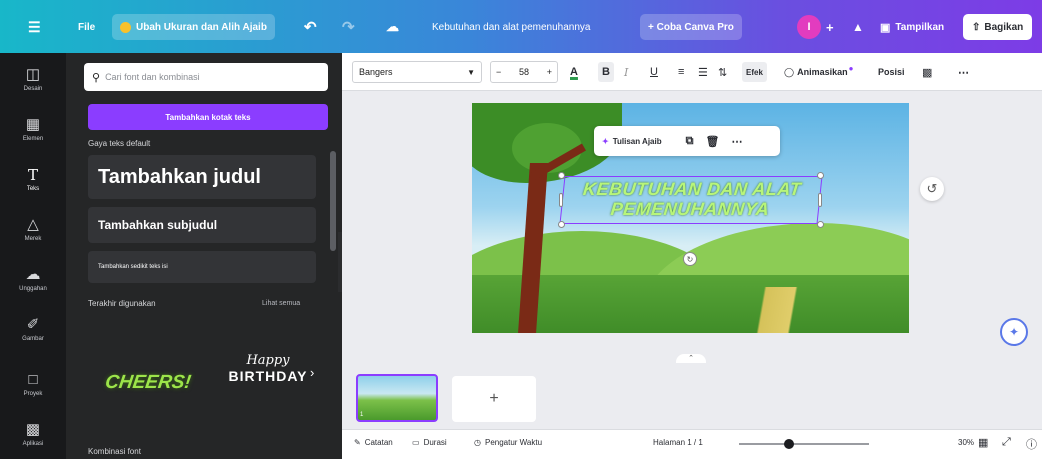 Image resolution: width=1042 pixels, height=459 pixels. I want to click on rail-item-brand: △ Merek, so click(33, 229).